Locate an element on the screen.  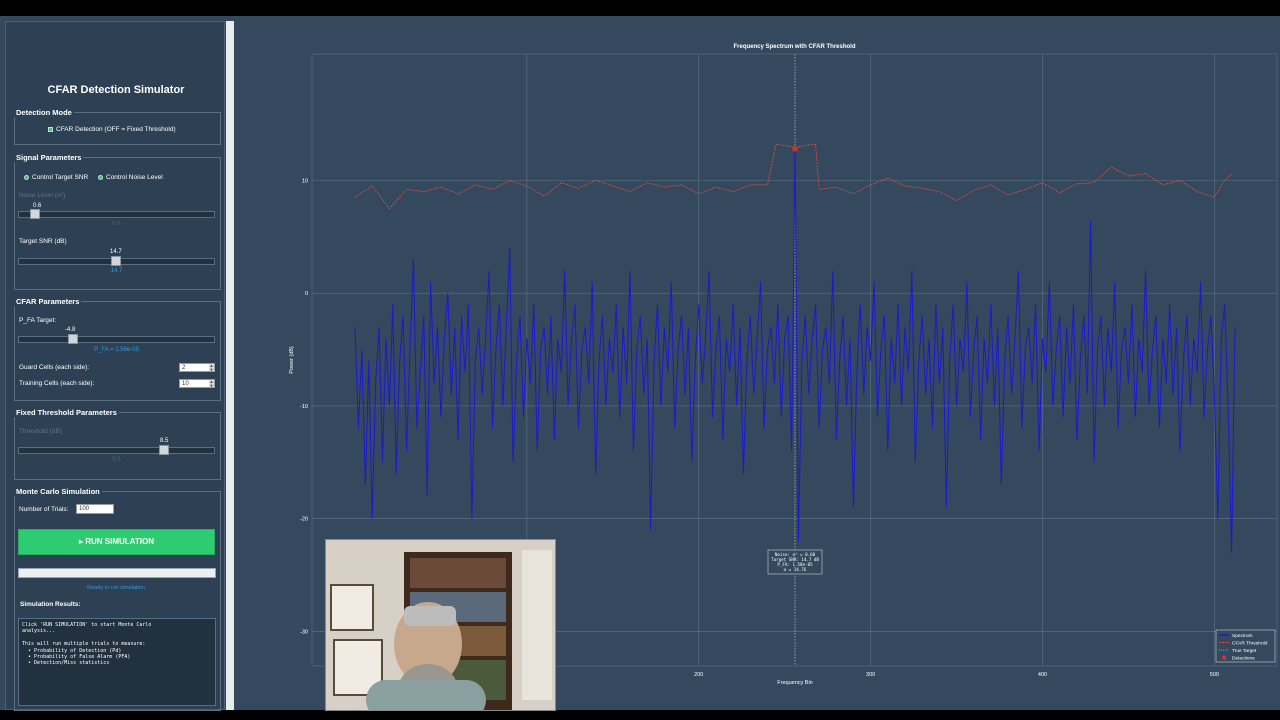
y-tick-label: -20 is located at coordinates (304, 520).